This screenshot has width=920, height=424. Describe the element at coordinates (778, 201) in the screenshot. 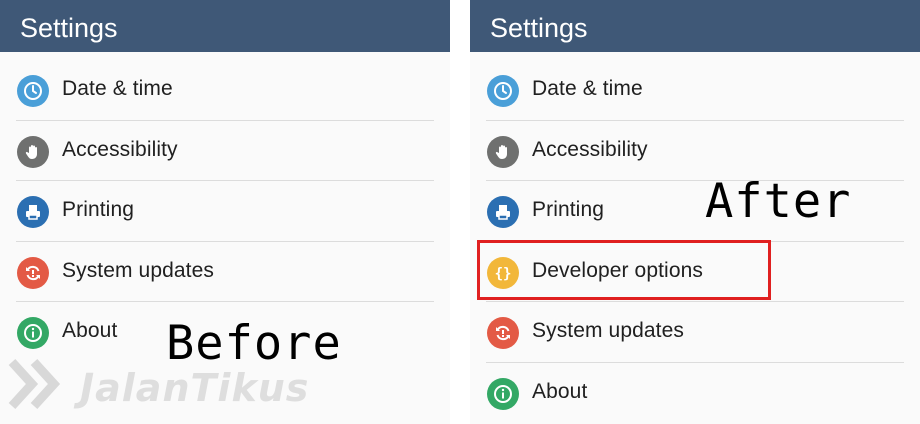

I see `caption-after: After` at that location.